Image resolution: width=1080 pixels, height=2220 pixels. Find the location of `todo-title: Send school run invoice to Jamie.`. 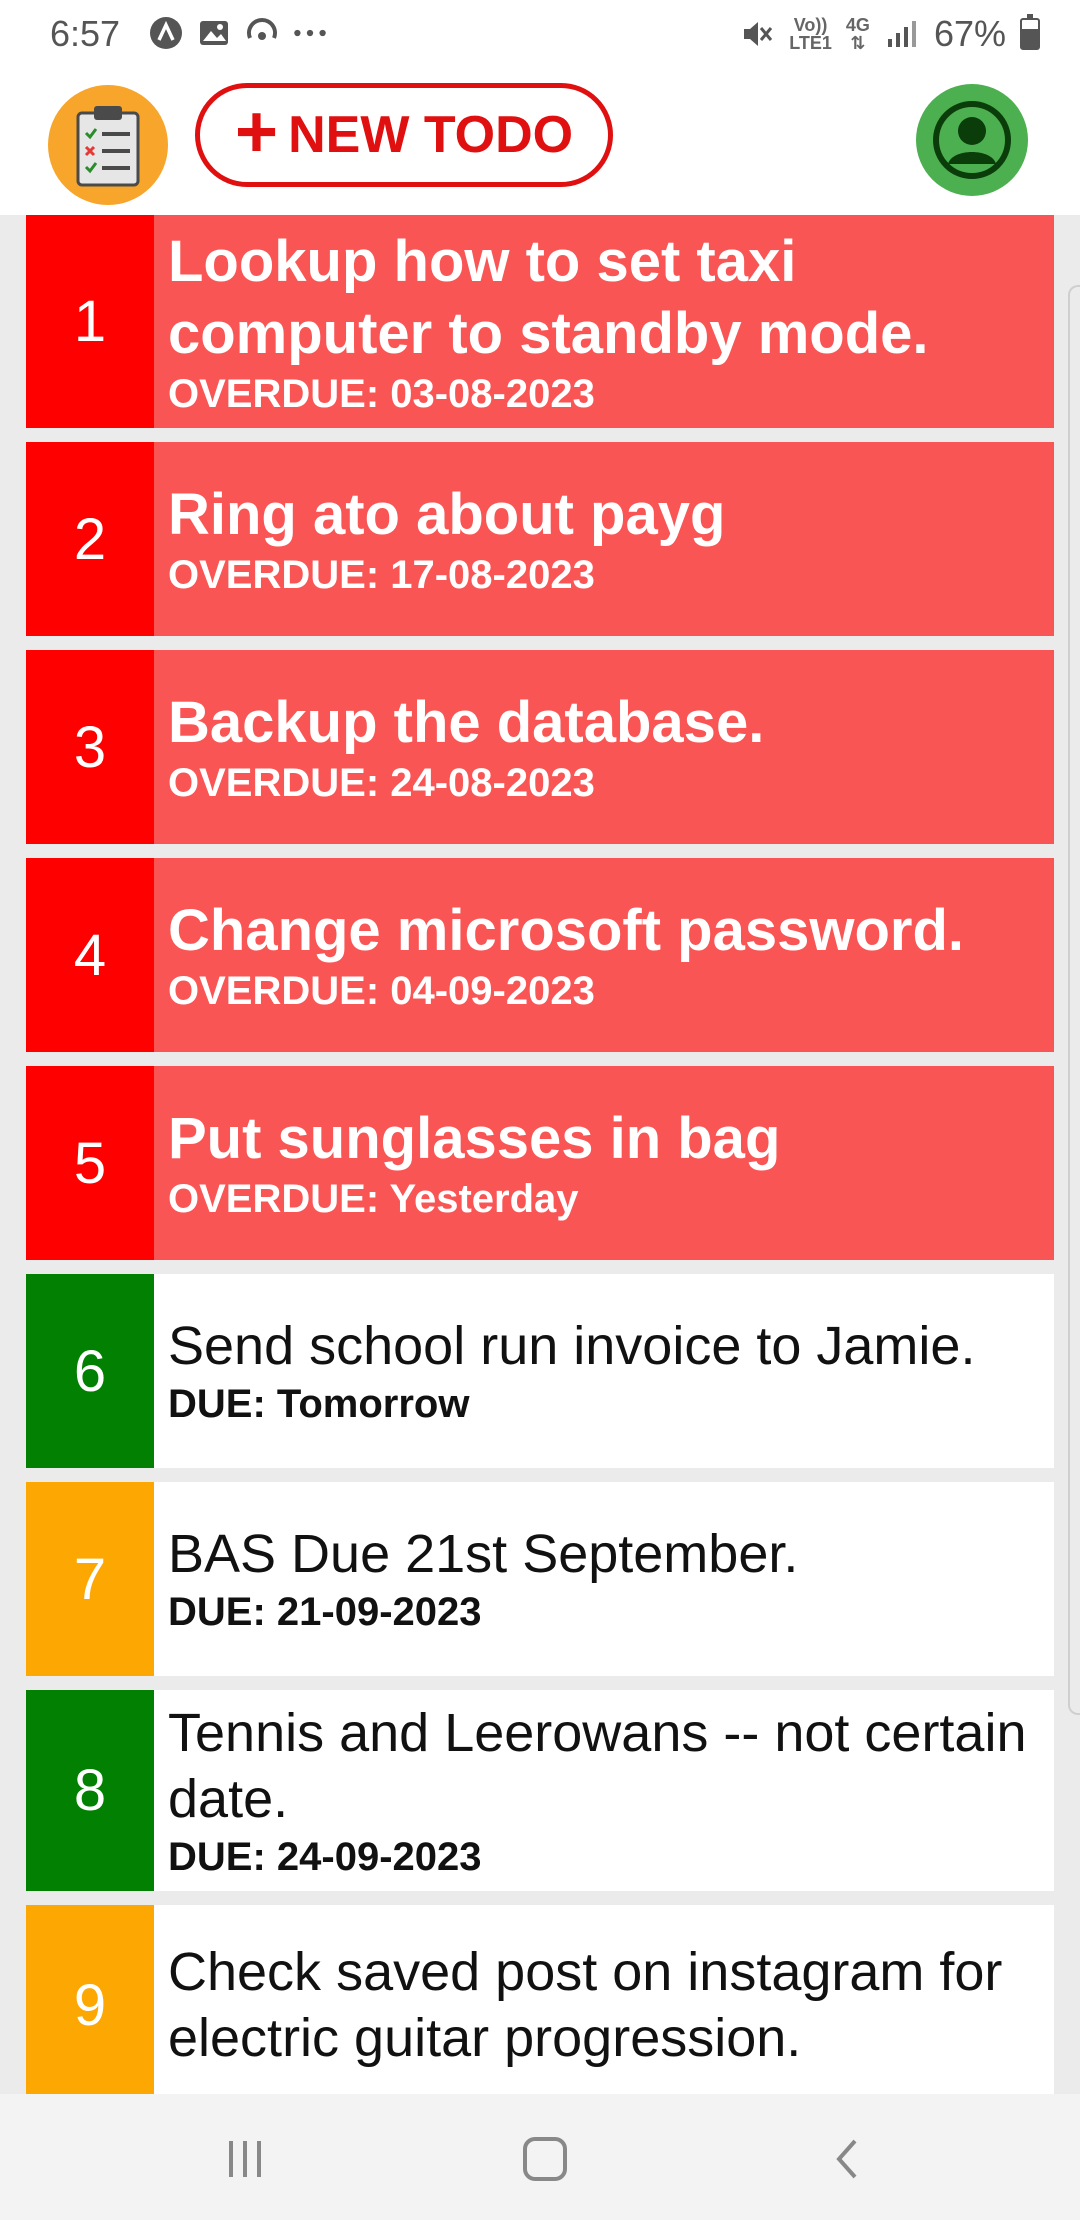

todo-title: Send school run invoice to Jamie. is located at coordinates (572, 1346).